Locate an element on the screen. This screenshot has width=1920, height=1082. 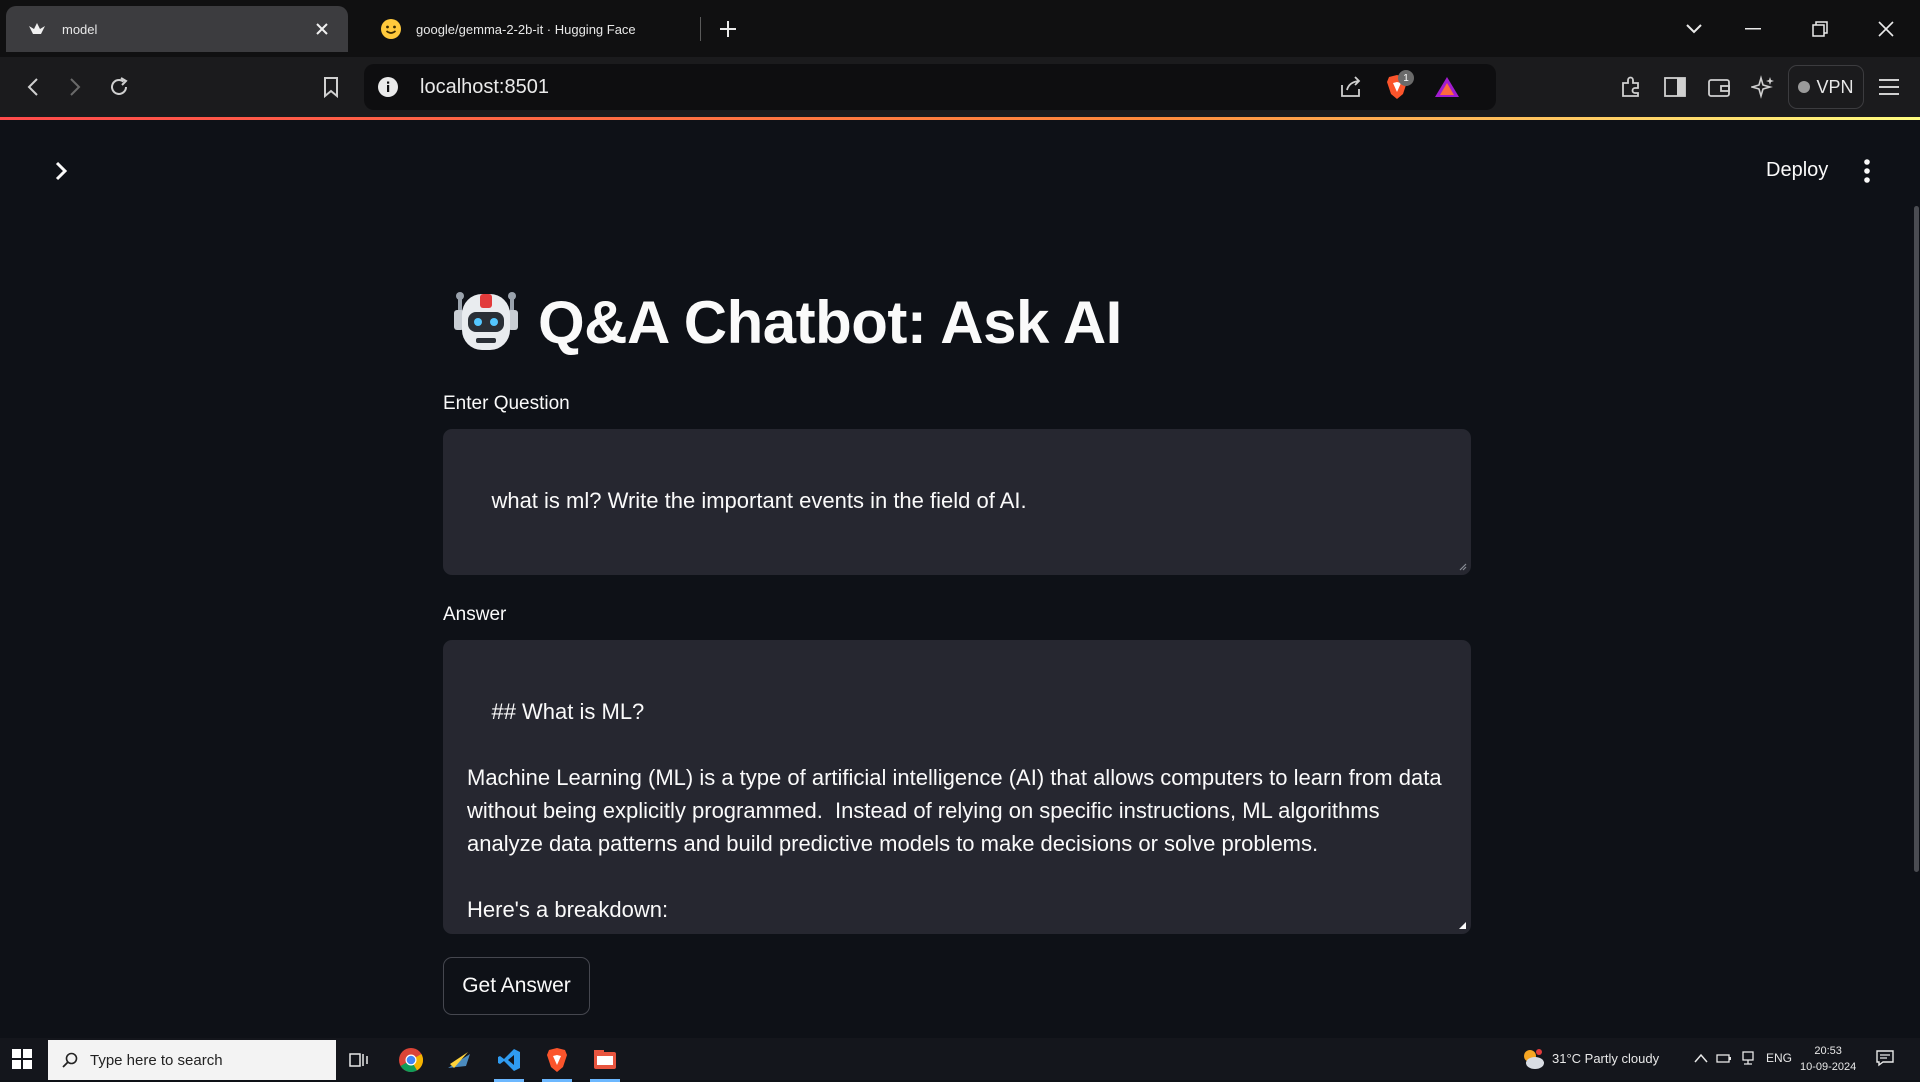
expand-sidebar-button is located at coordinates (61, 171).